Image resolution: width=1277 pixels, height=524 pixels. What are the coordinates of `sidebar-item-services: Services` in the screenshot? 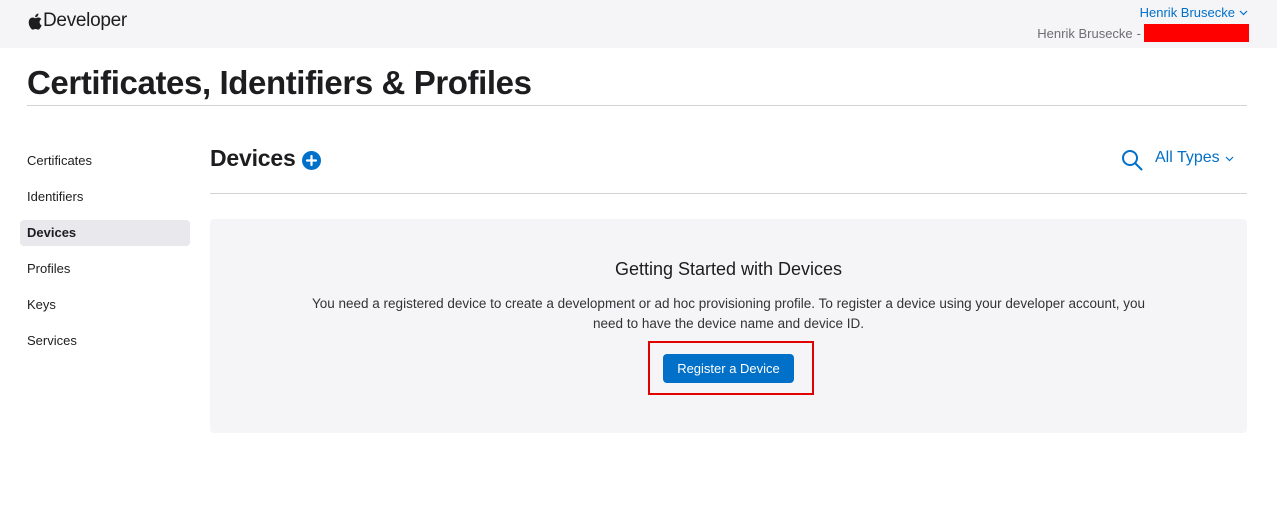 It's located at (105, 341).